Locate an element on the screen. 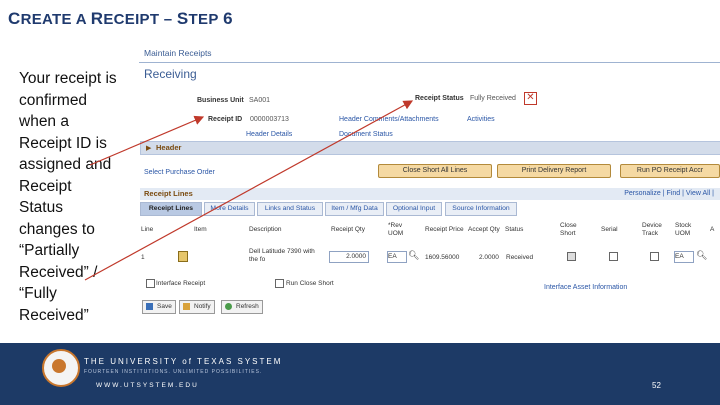  col-stock-uom: Stock UOM is located at coordinates (683, 229).